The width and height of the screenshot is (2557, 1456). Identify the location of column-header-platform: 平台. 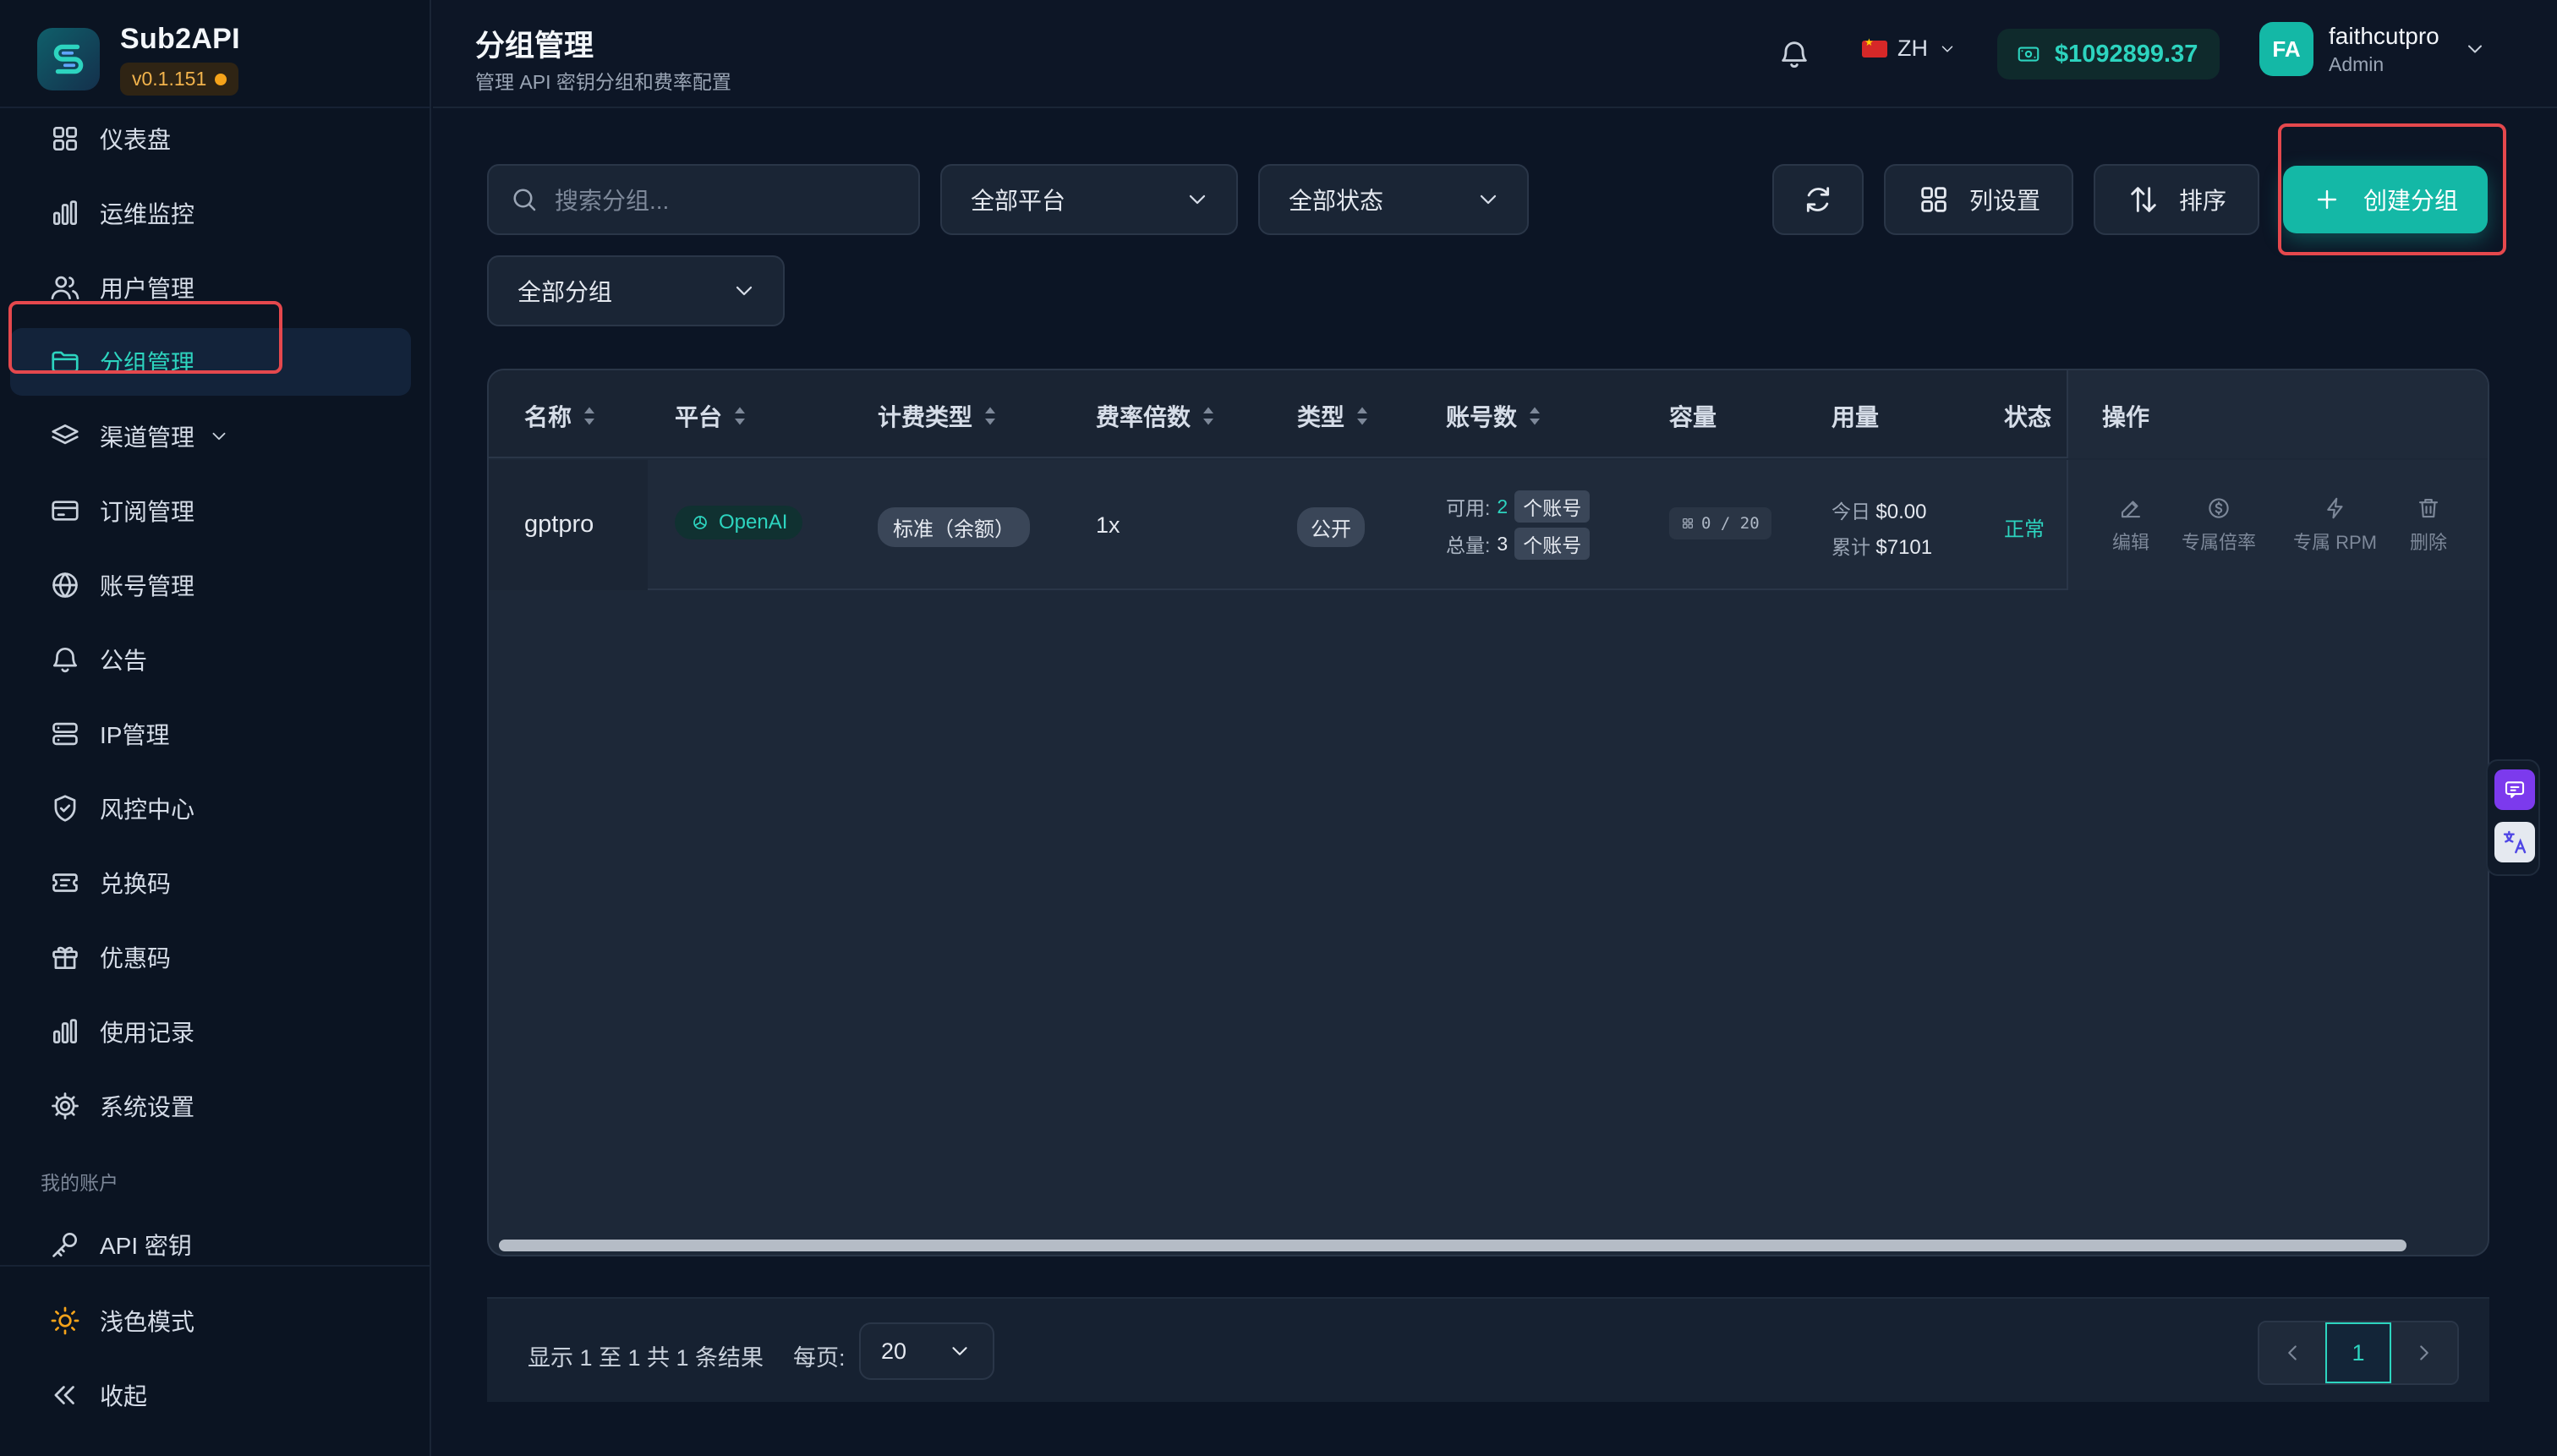
(711, 416).